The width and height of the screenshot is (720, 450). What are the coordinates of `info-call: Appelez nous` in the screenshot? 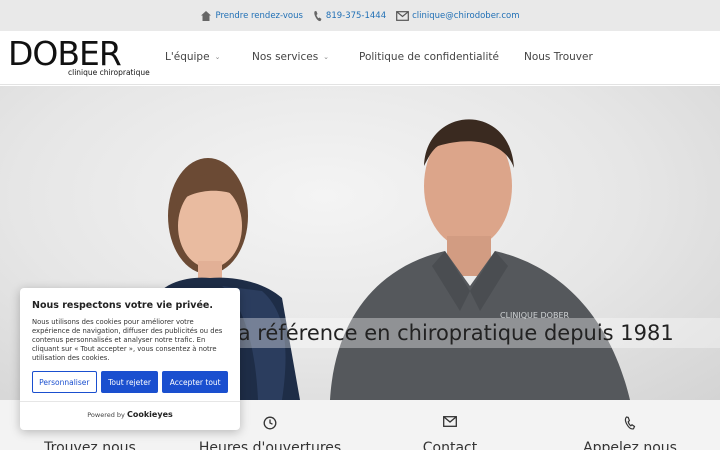 It's located at (630, 425).